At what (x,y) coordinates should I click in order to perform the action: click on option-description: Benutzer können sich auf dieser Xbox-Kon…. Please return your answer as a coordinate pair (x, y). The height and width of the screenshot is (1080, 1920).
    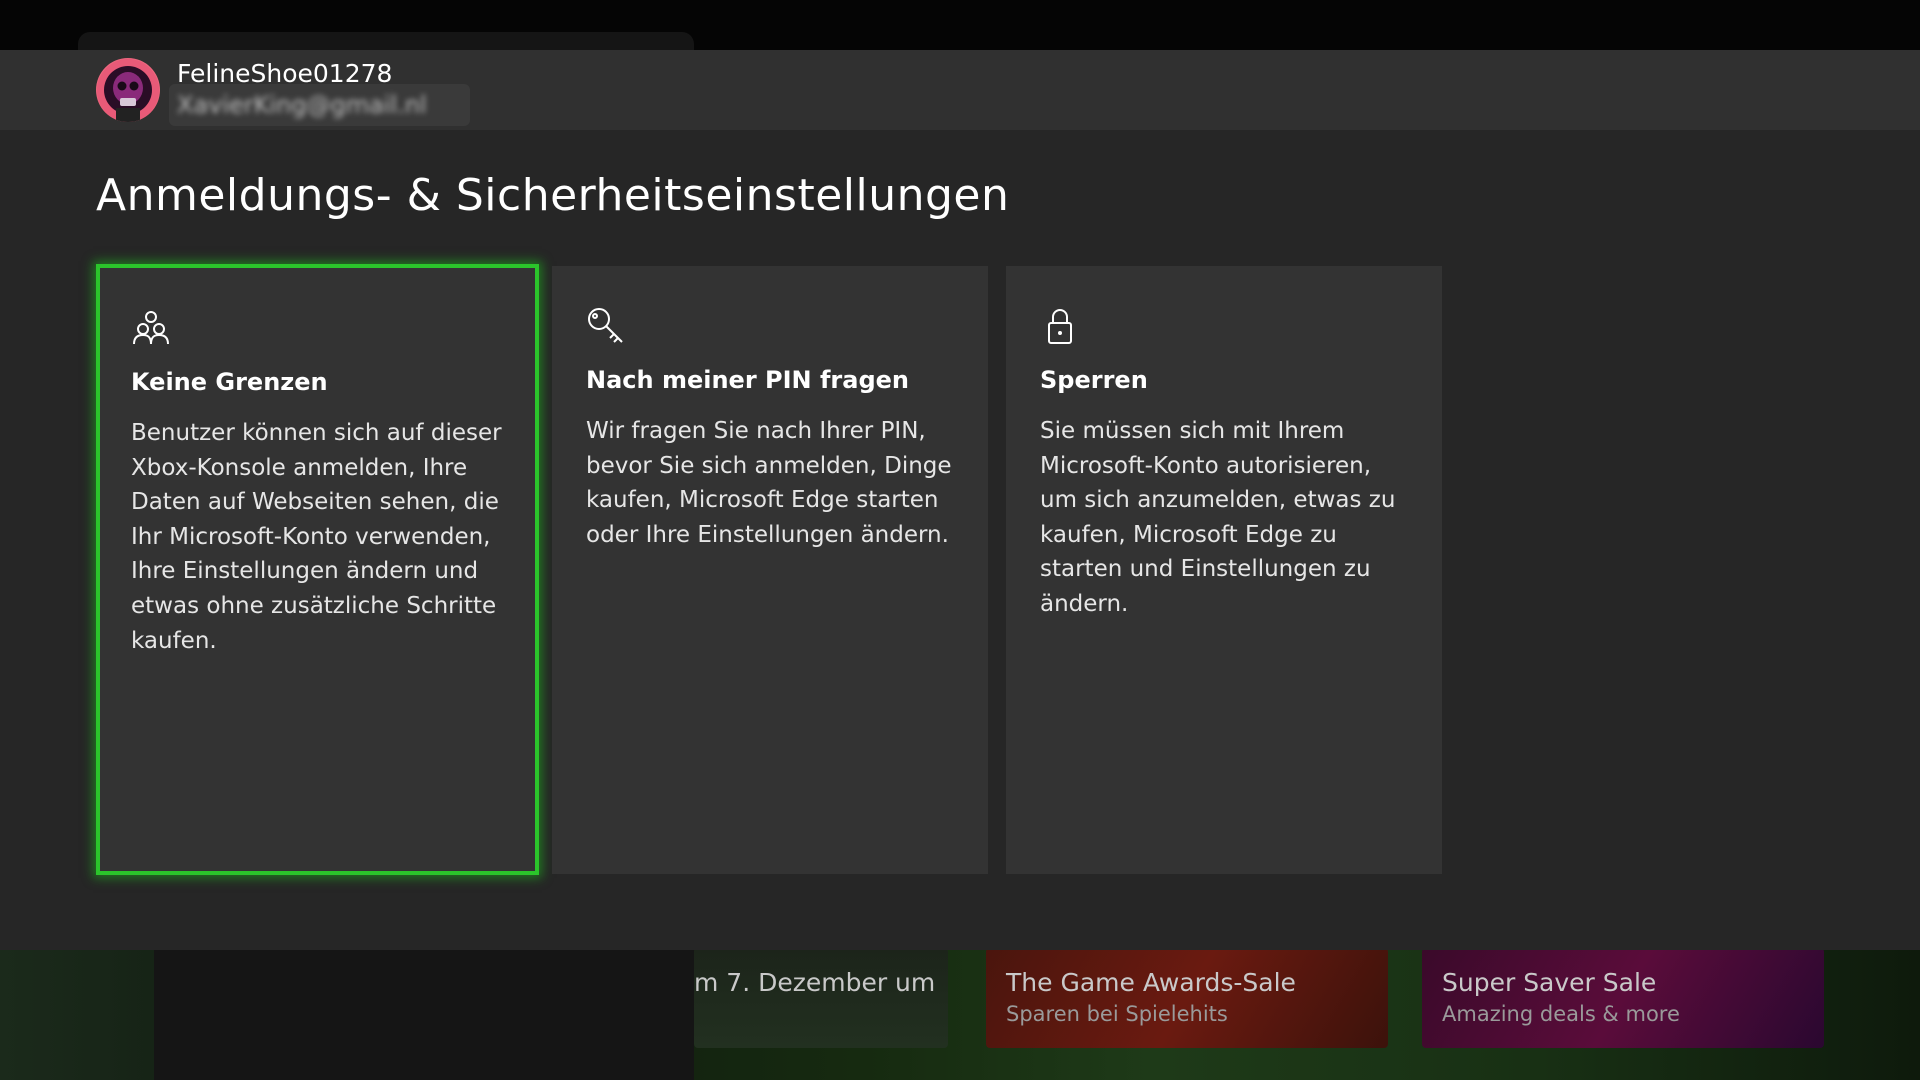
    Looking at the image, I should click on (316, 537).